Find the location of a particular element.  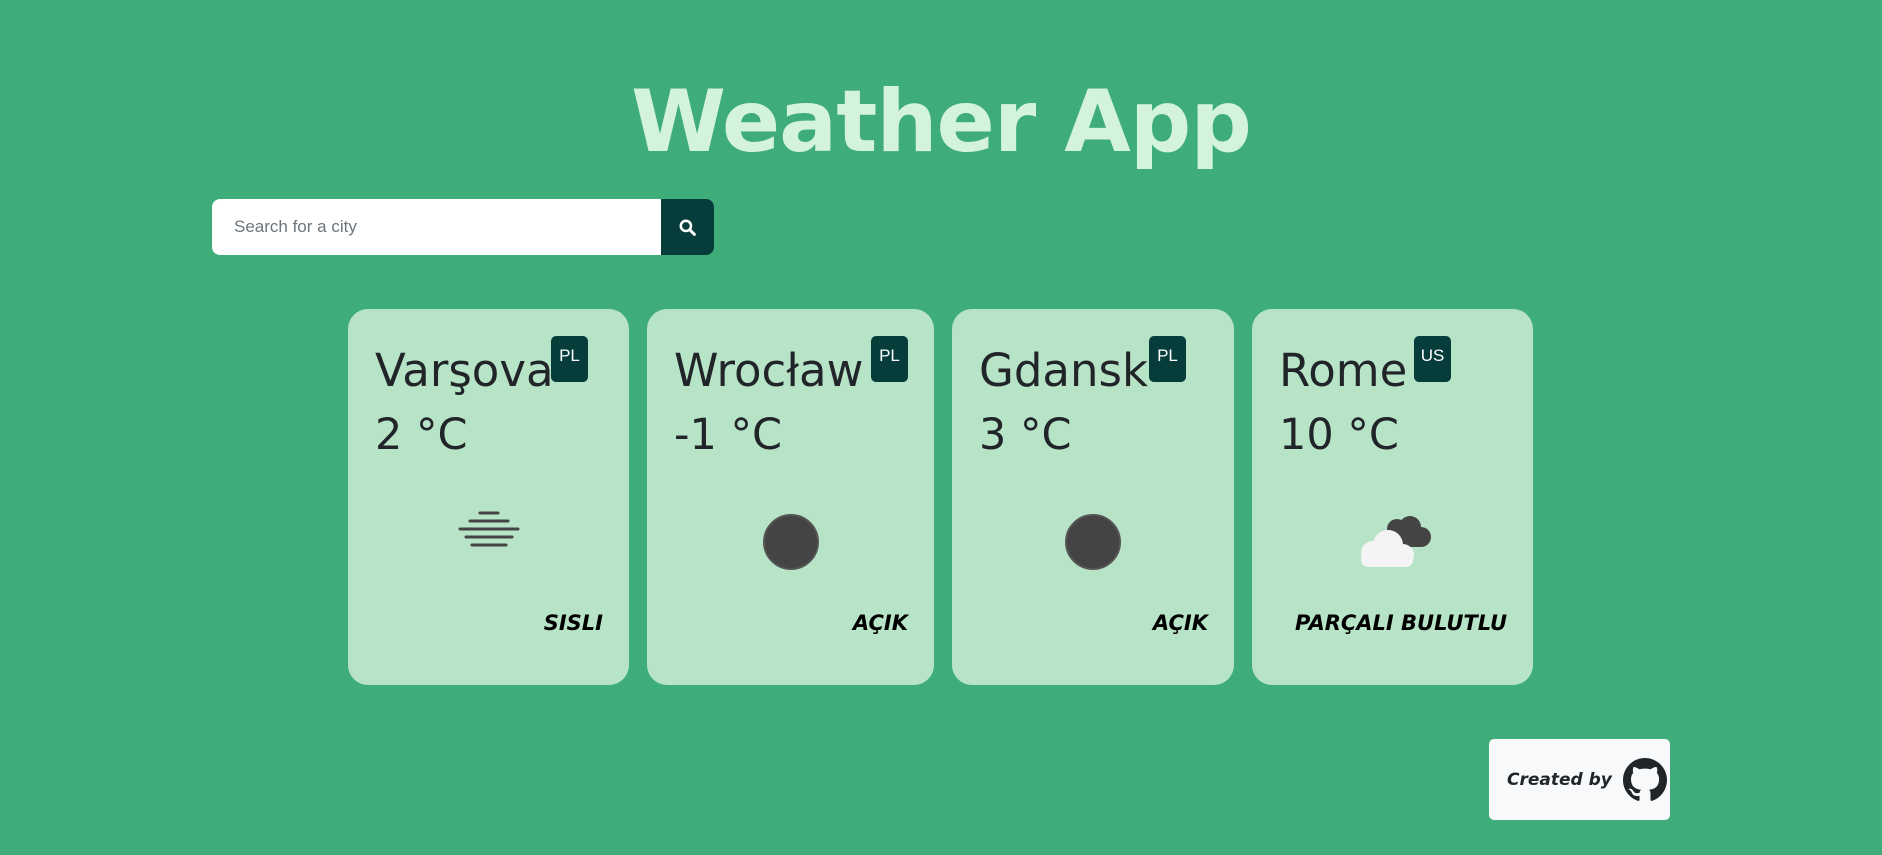

search-bar is located at coordinates (463, 227).